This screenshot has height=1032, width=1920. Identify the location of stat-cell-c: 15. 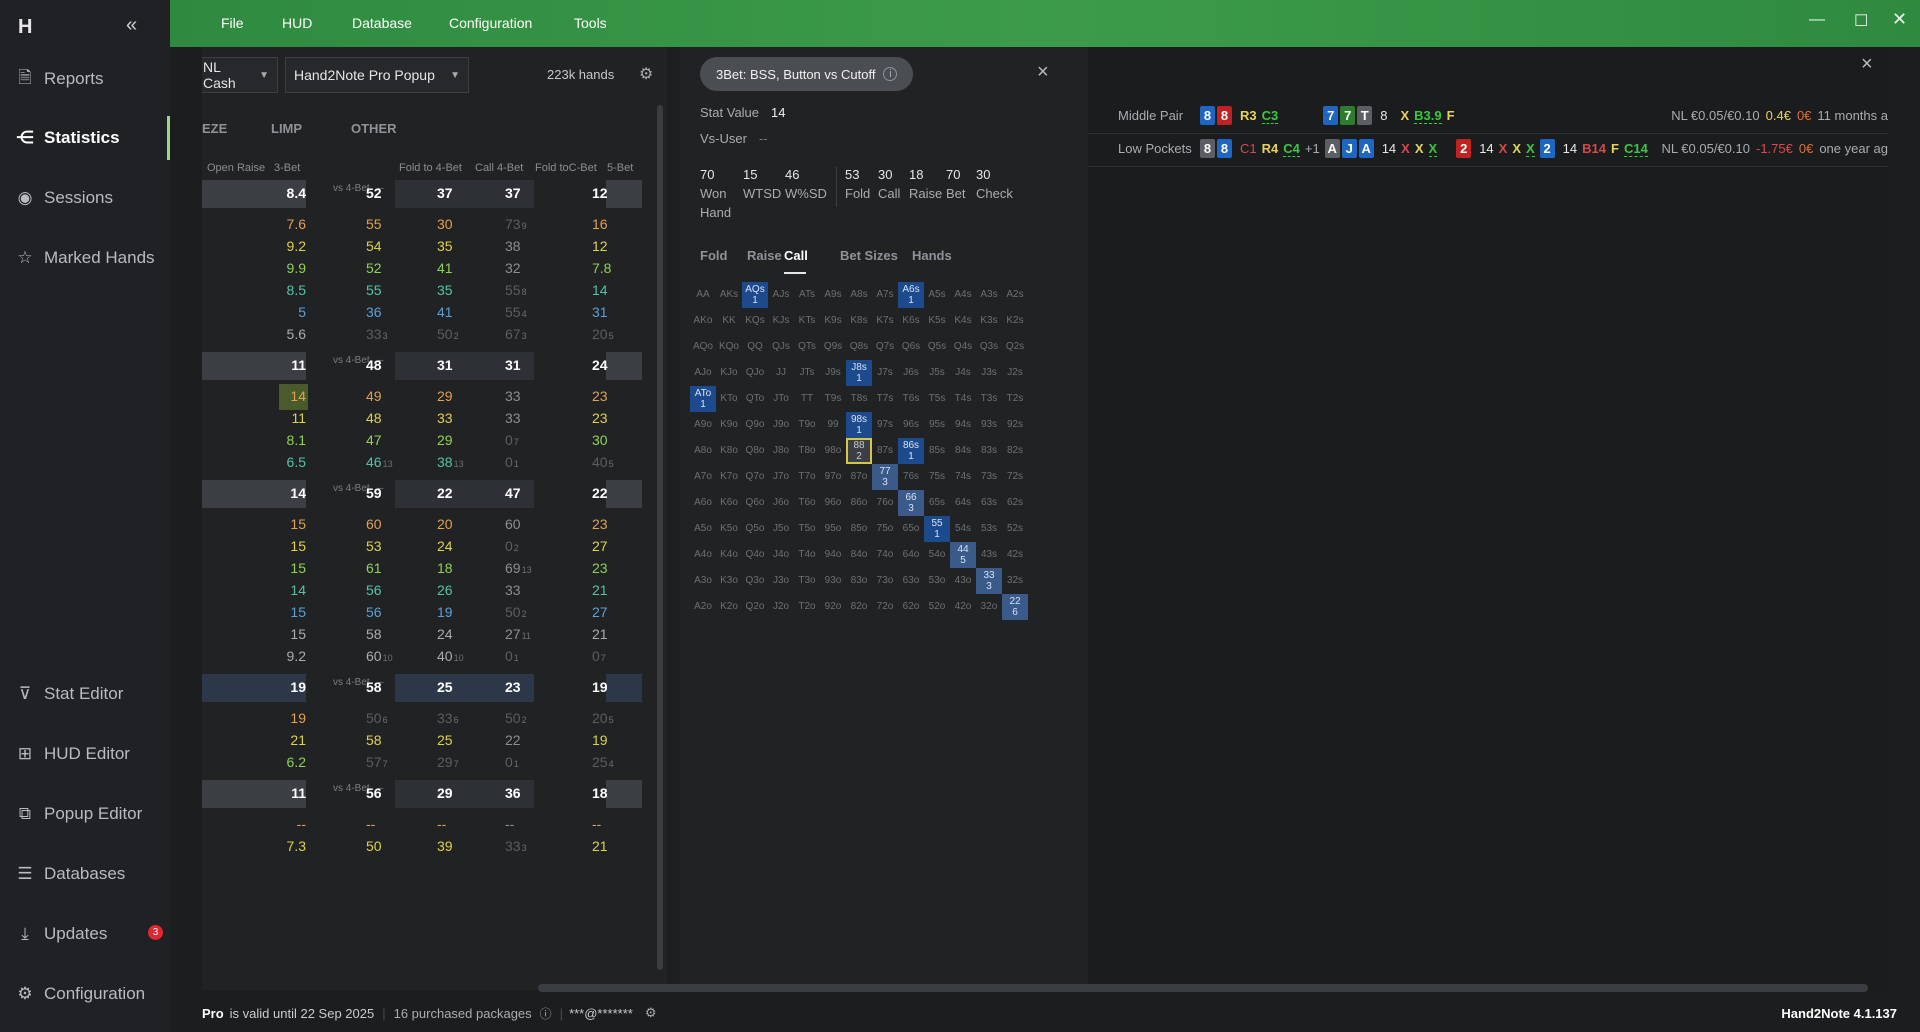
(282, 612).